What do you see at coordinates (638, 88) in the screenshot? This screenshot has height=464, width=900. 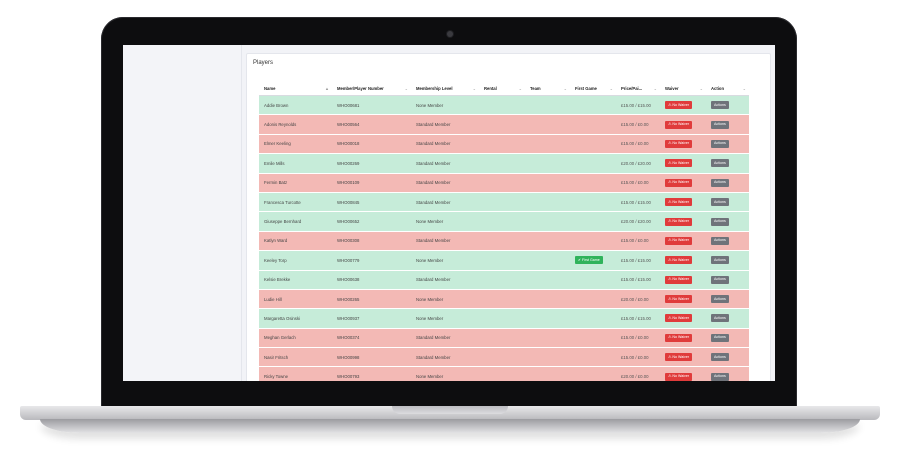 I see `column-header: Price/Pai... ⌄` at bounding box center [638, 88].